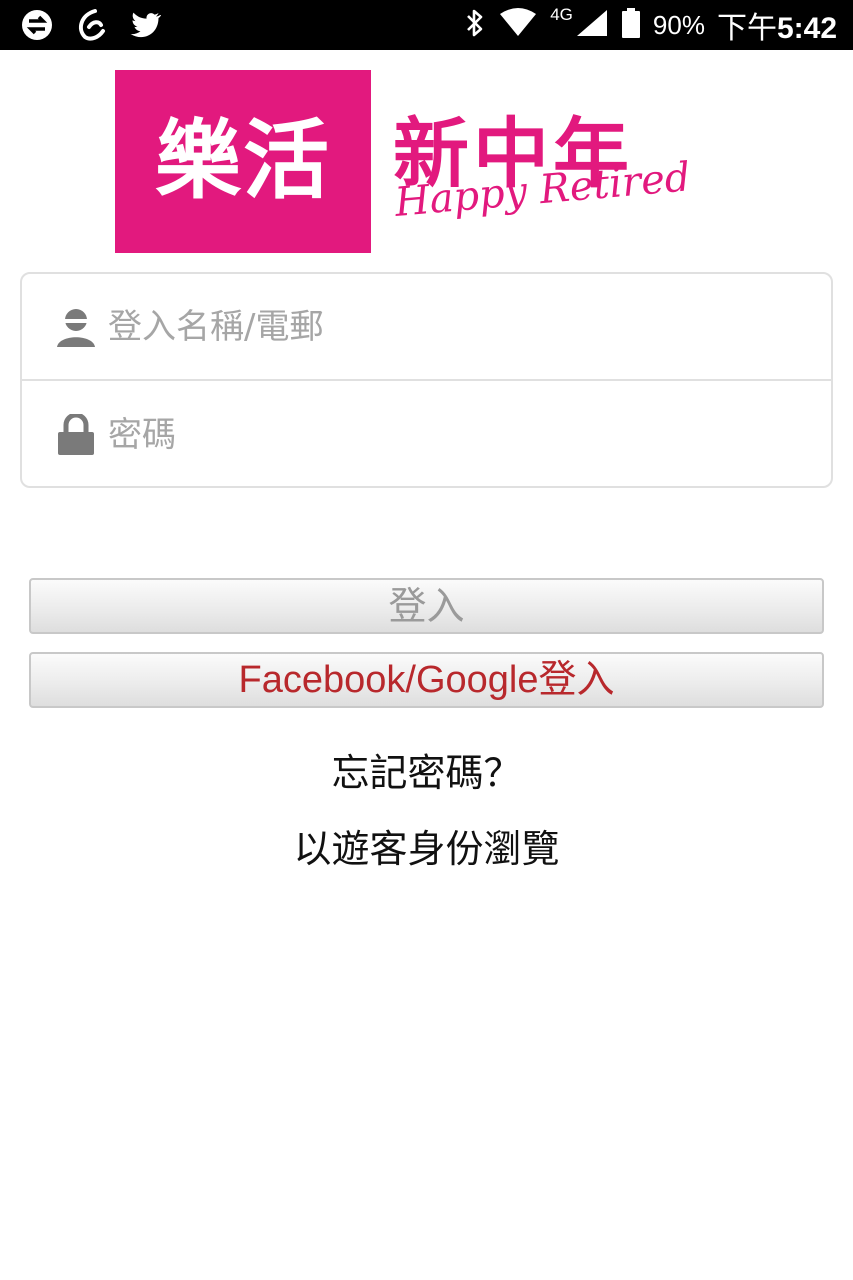 The image size is (853, 1280). What do you see at coordinates (426, 845) in the screenshot?
I see `guest-browse-link: 以遊客身份瀏覽` at bounding box center [426, 845].